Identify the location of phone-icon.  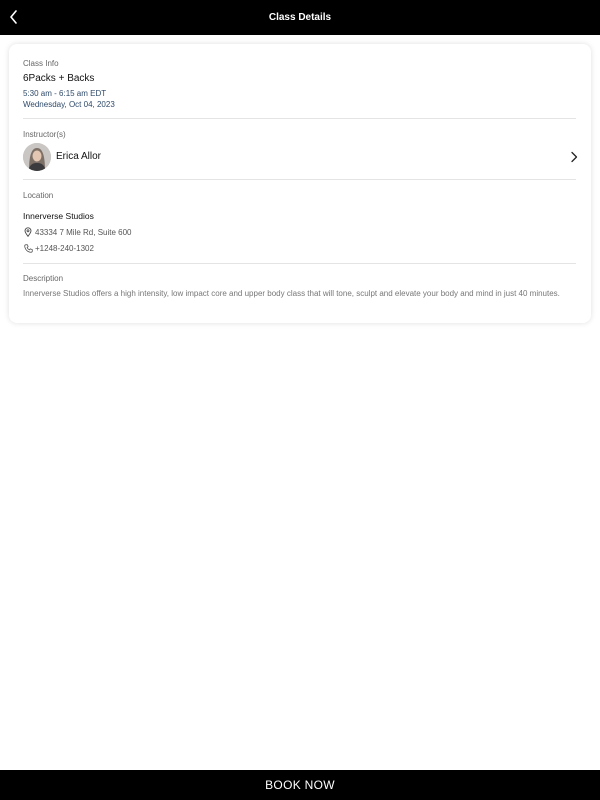
(28, 248).